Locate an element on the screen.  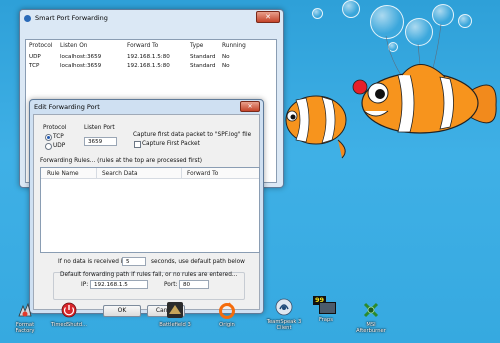
protocol-label: Protocol is located at coordinates (55, 128).